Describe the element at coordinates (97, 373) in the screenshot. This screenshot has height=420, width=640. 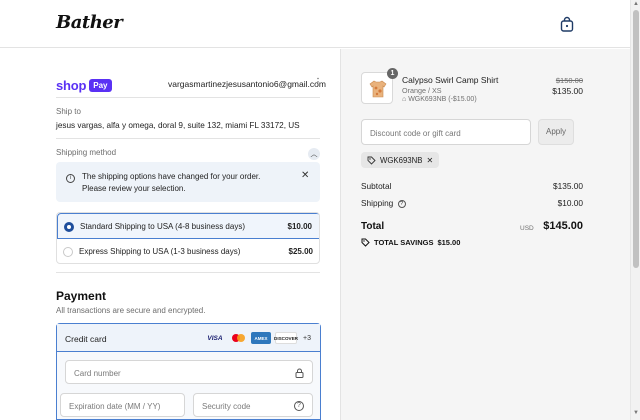
I see `card-number-placeholder: Card number` at that location.